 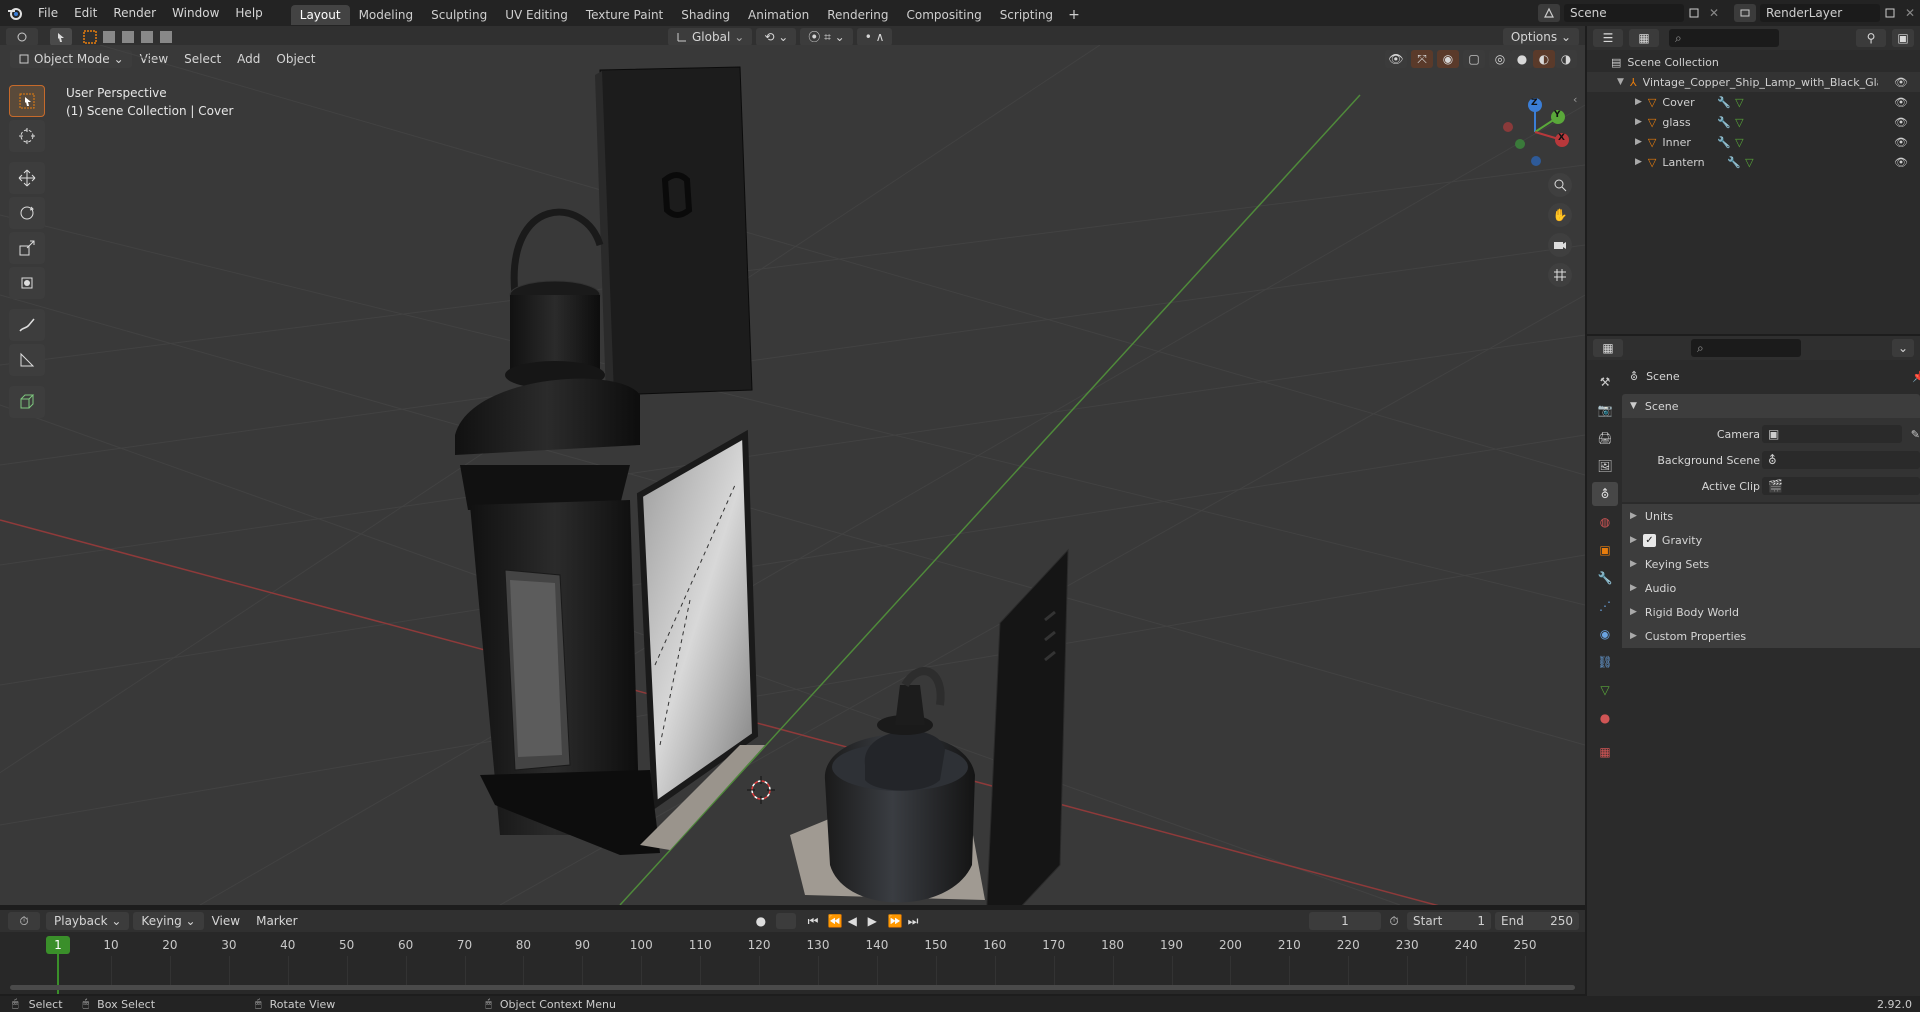 I want to click on outliner-editor-type-icon: ☰, so click(x=1608, y=38).